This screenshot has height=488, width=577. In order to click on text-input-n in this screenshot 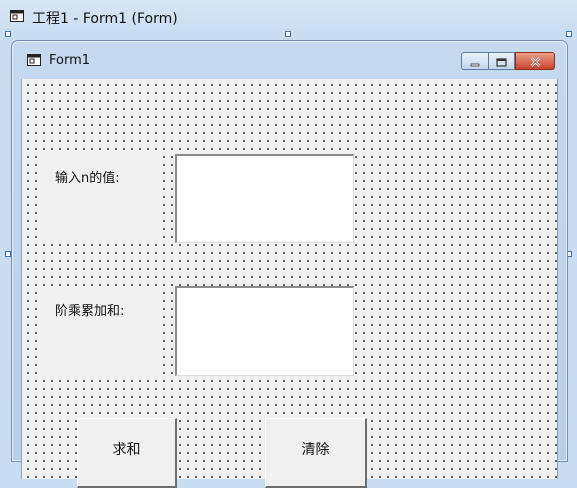, I will do `click(264, 198)`.